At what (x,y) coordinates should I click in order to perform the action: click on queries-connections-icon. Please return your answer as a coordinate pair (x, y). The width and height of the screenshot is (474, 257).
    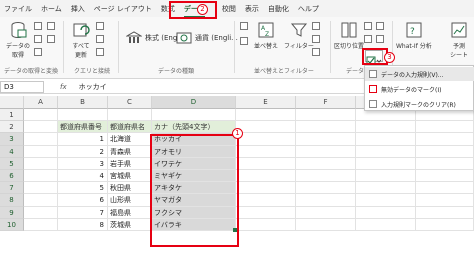
    Looking at the image, I should click on (100, 26).